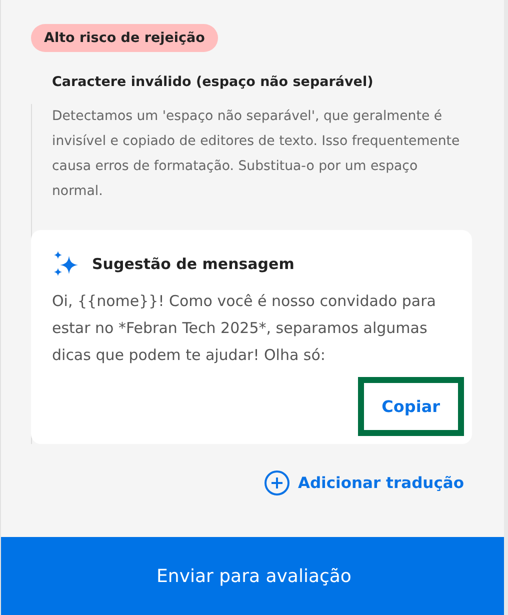 The height and width of the screenshot is (615, 508). Describe the element at coordinates (244, 328) in the screenshot. I see `suggestion-message: Oi, {{nome}}! Como você é nosso convidado para estar no *Febran Tech 2025*, separamos algumas dicas que podem te ajudar! Olha só:` at that location.